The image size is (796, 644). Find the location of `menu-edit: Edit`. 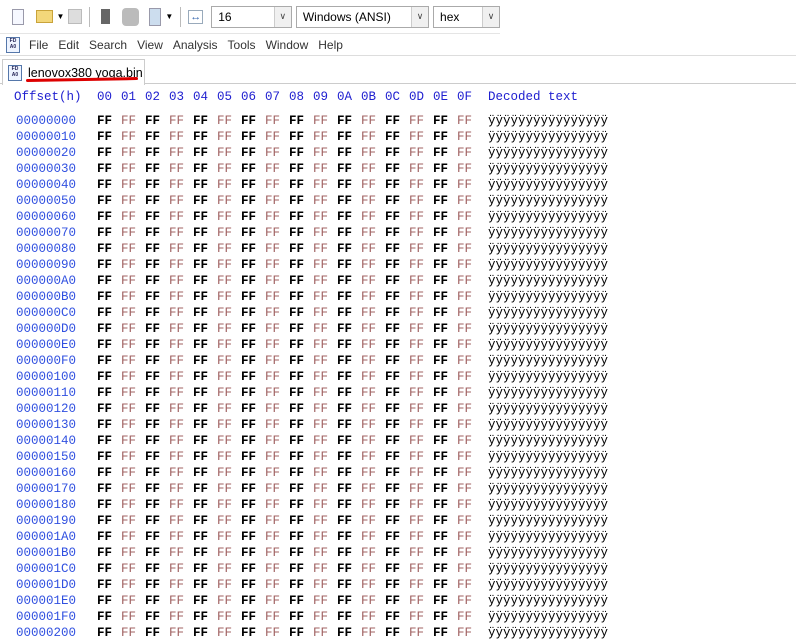

menu-edit: Edit is located at coordinates (68, 45).